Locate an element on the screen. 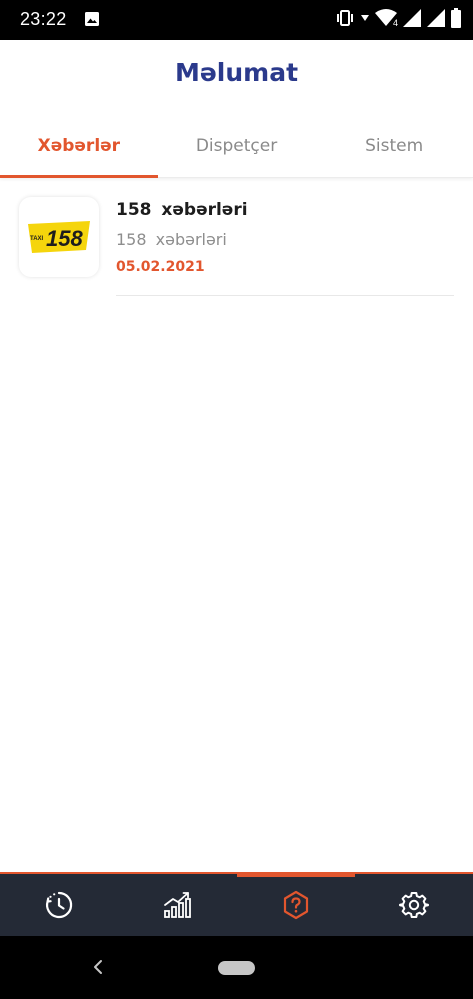 The width and height of the screenshot is (473, 999). svg-text: 158 is located at coordinates (64, 238).